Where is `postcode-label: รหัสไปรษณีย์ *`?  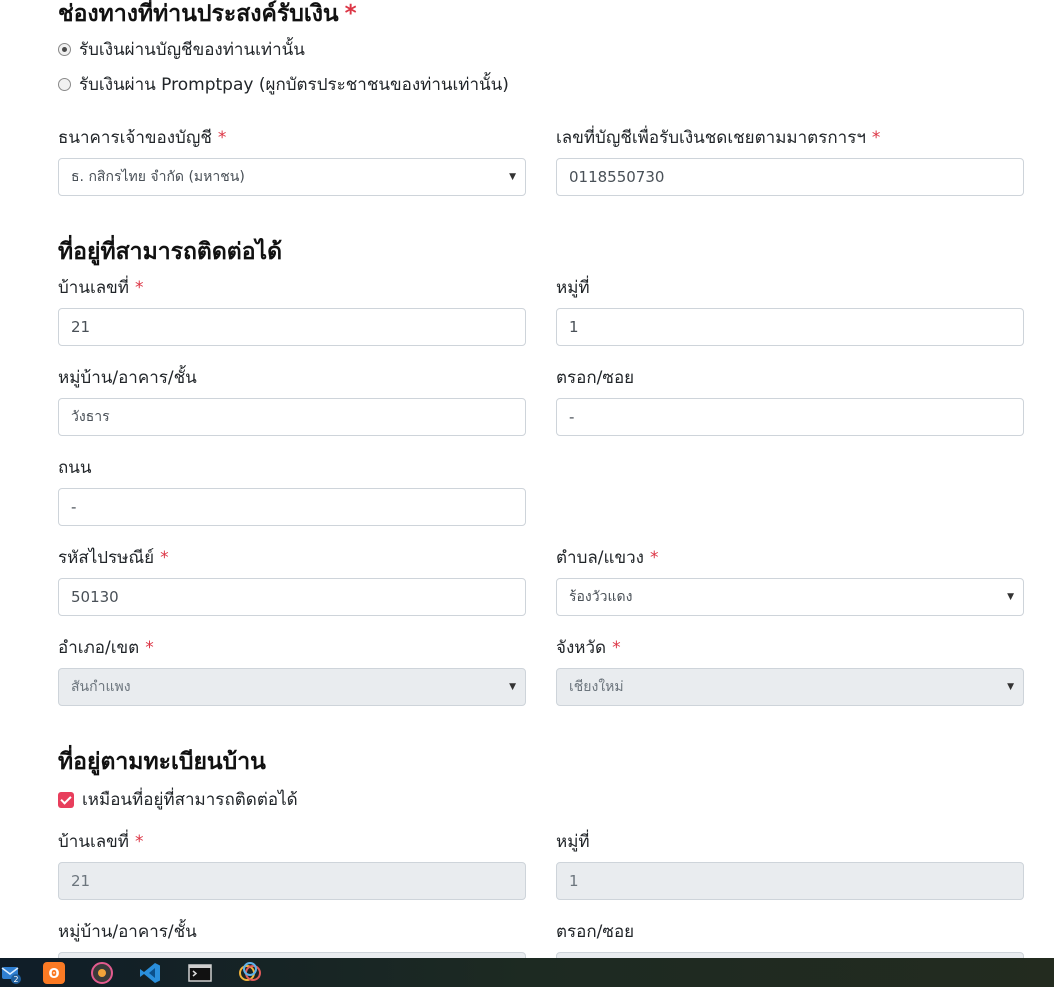 postcode-label: รหัสไปรษณีย์ * is located at coordinates (113, 558).